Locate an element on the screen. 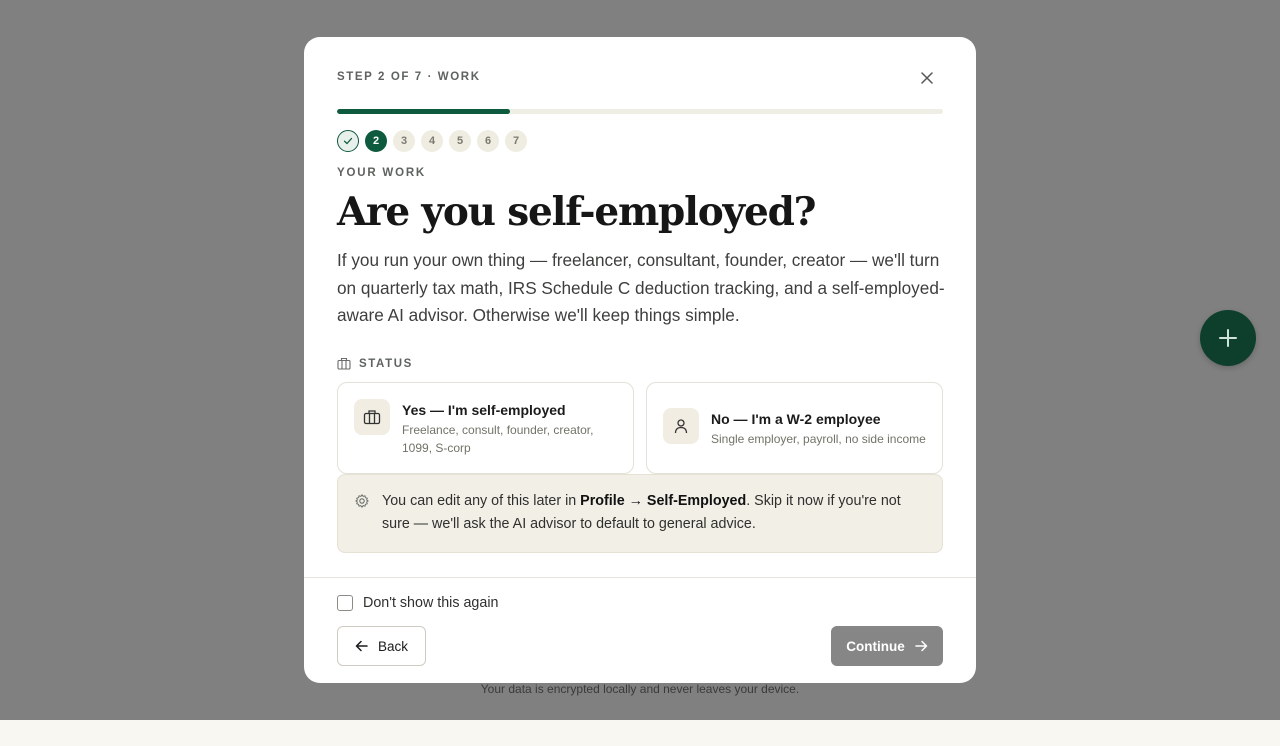 The width and height of the screenshot is (1280, 746). status-label: STATUS is located at coordinates (375, 363).